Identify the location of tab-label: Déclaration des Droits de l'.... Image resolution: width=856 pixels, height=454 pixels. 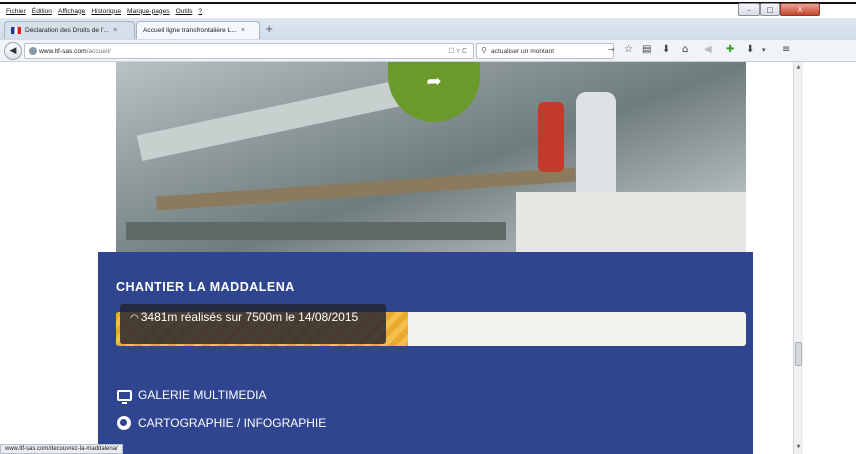
(67, 30).